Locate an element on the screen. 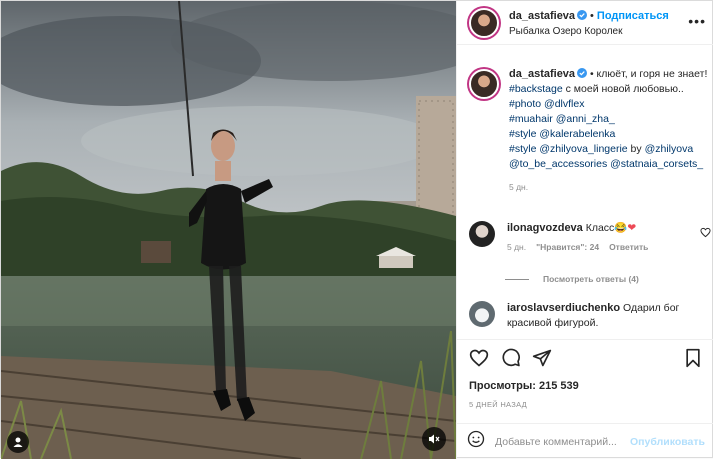 The image size is (713, 459). commenter-username: iaroslavserdiuchenko is located at coordinates (563, 308).